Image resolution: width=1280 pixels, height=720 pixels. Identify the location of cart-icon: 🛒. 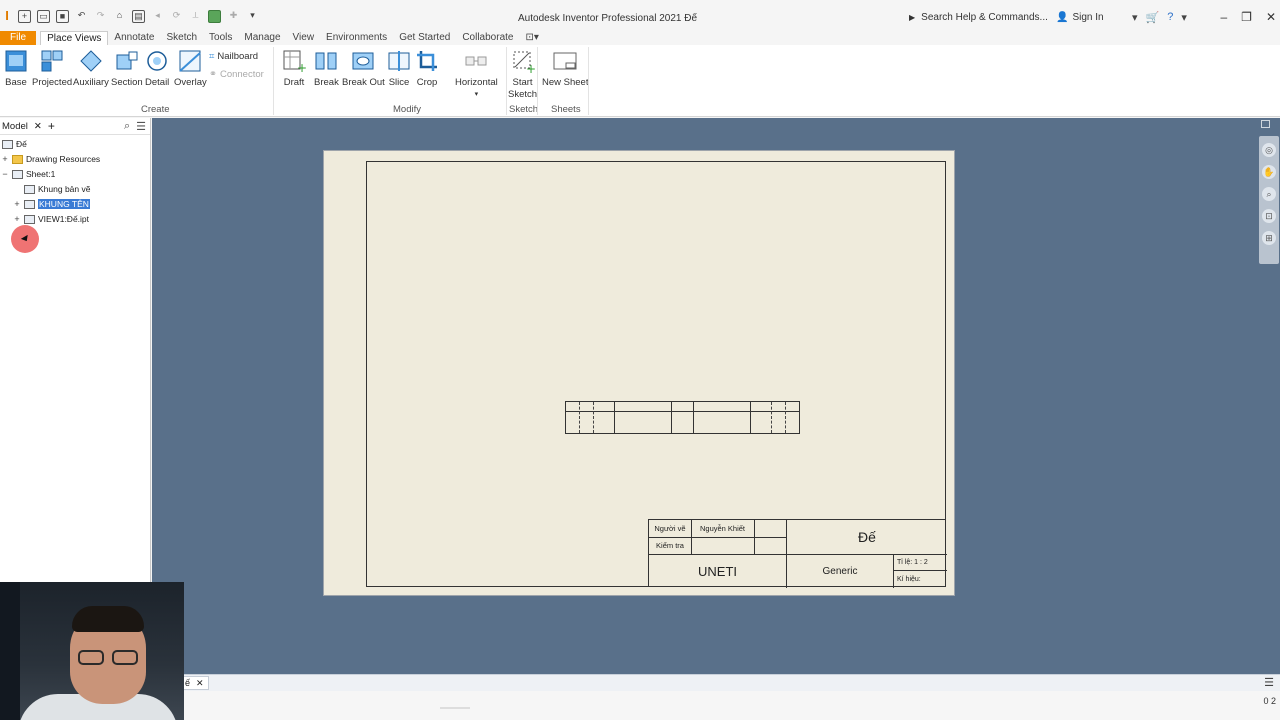
(1153, 17).